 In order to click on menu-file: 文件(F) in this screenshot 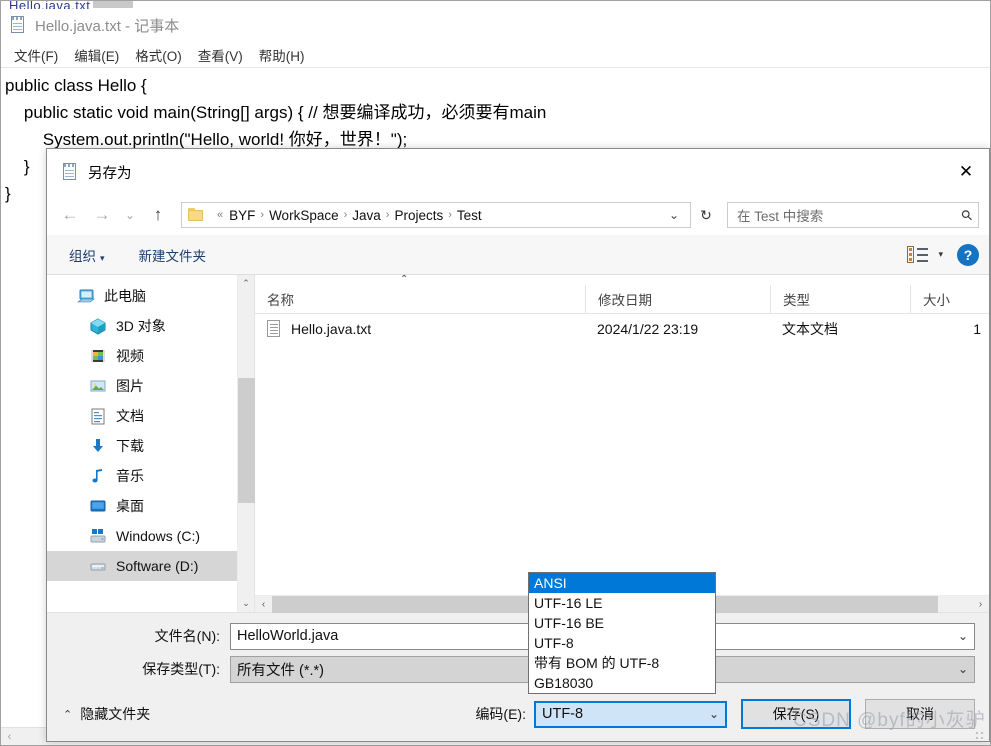, I will do `click(36, 55)`.